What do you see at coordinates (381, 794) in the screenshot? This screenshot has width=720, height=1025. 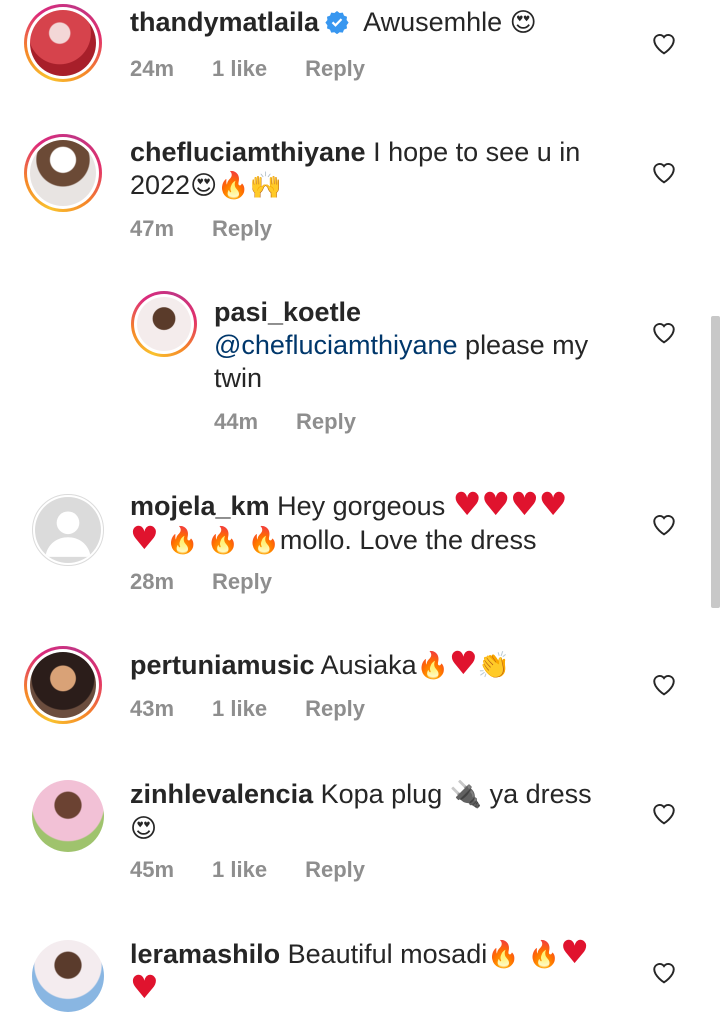 I see `comment-body: Kopa plug` at bounding box center [381, 794].